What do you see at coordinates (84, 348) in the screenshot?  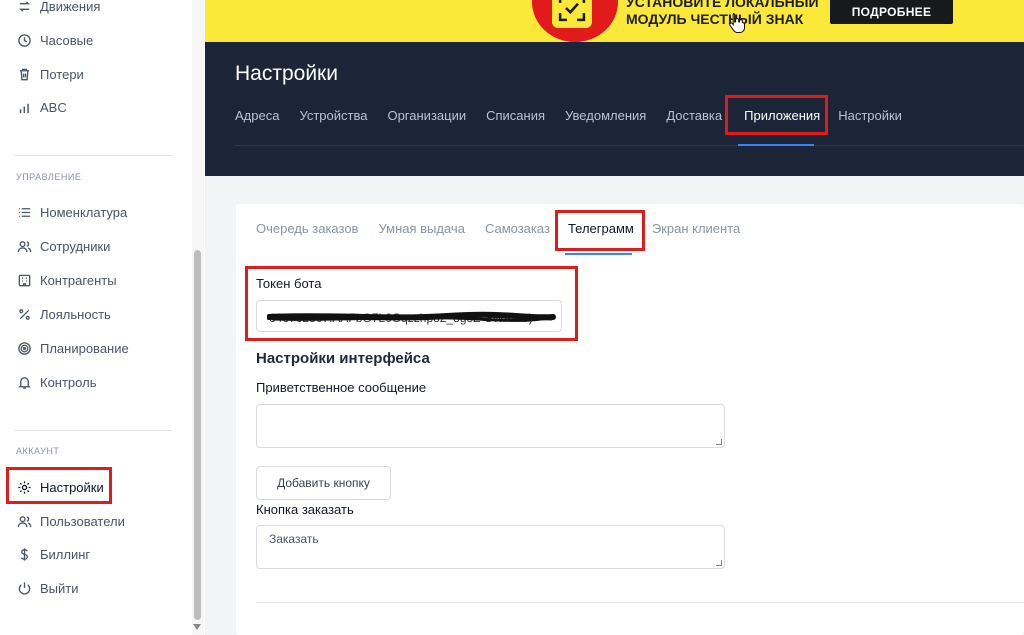 I see `sidebar-item-label: Планирование` at bounding box center [84, 348].